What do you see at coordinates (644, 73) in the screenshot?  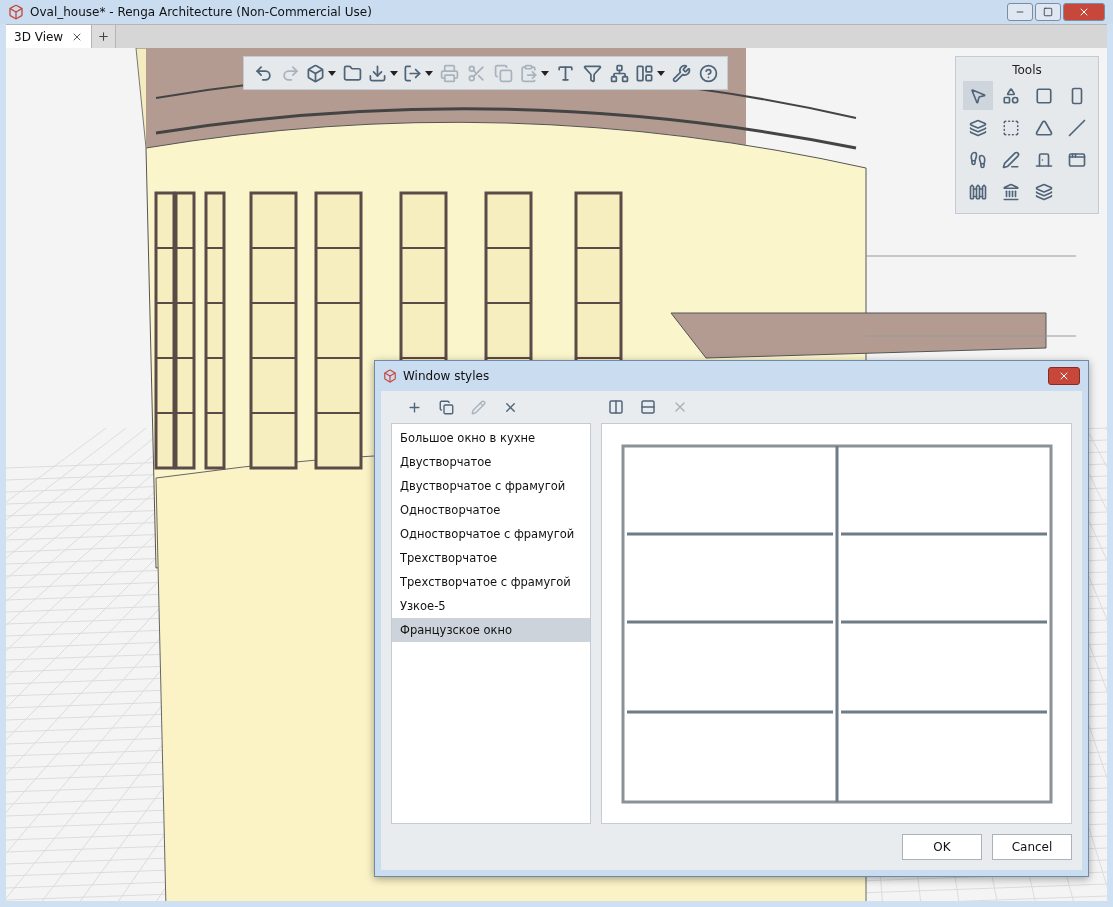 I see `layout-icon` at bounding box center [644, 73].